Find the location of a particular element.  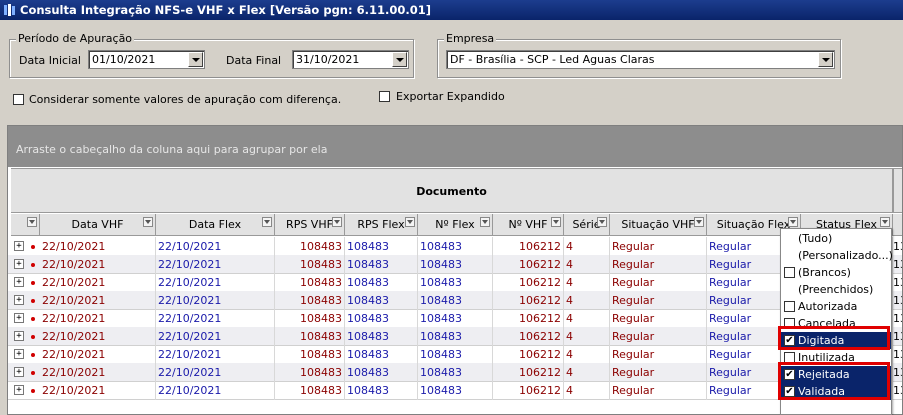

data-final-field: 31/10/2021 is located at coordinates (350, 59).